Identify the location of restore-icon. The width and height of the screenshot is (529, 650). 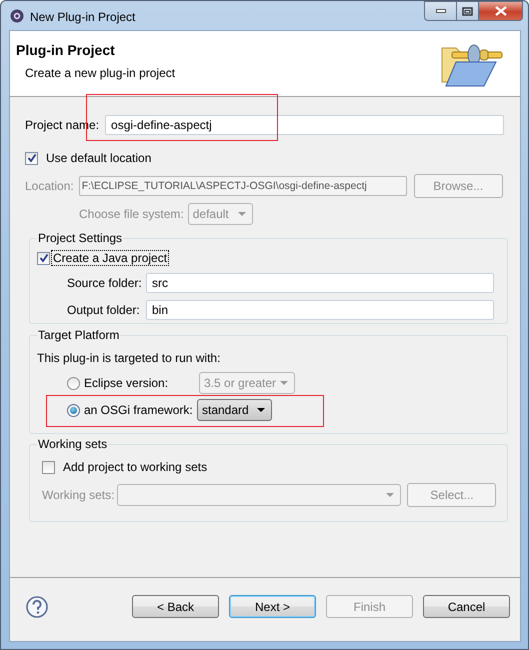
(467, 11).